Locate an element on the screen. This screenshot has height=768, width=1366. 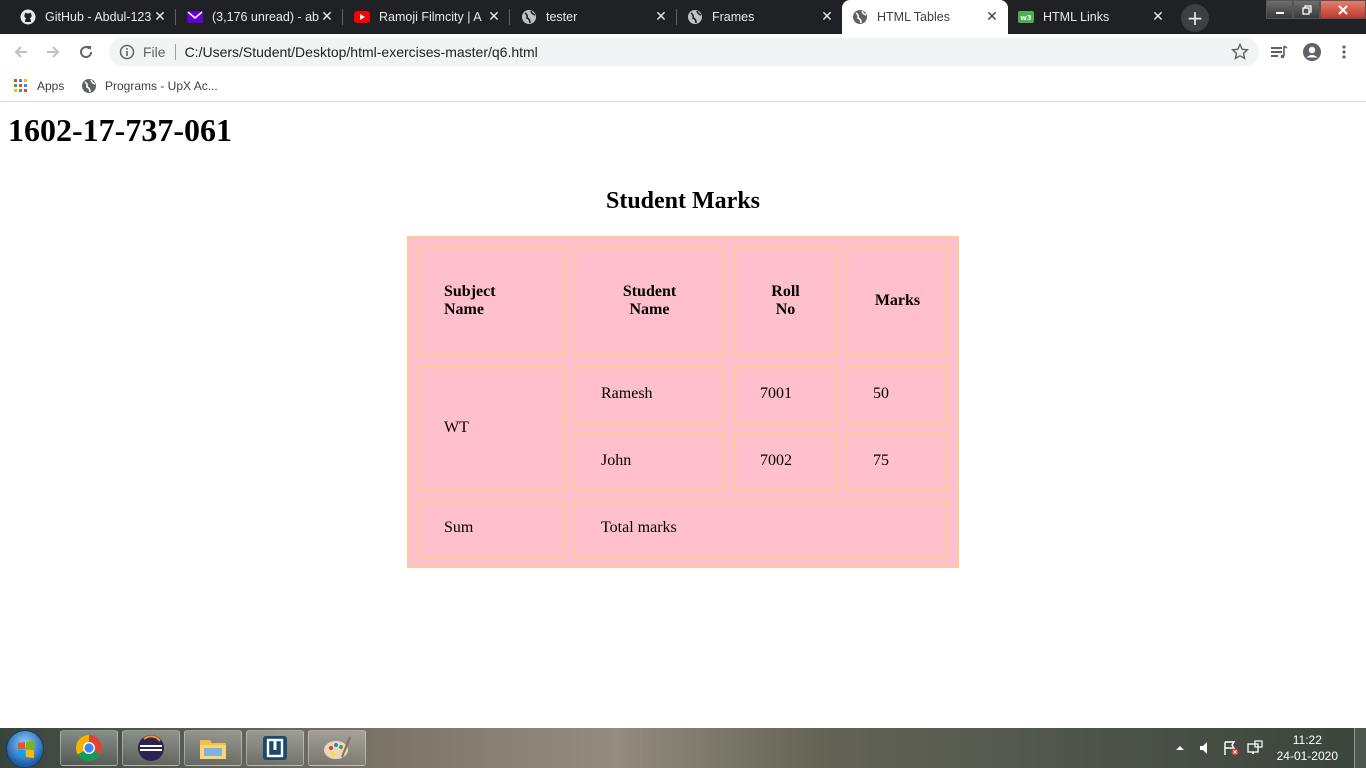
file-explorer-icon is located at coordinates (213, 749).